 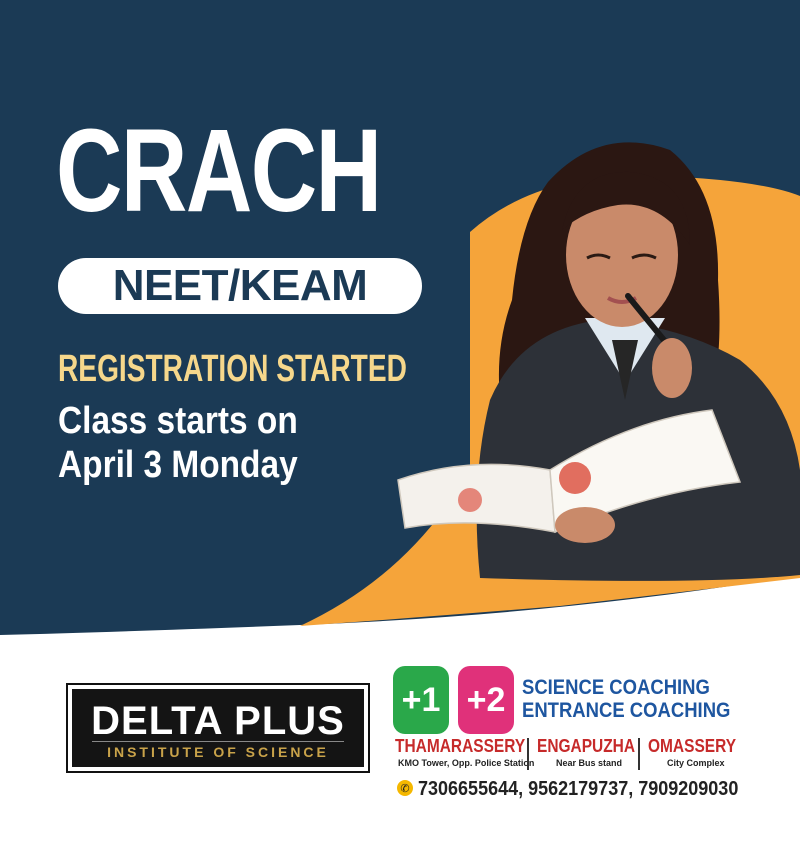 I want to click on exam-pill: NEET/KEAM, so click(x=240, y=286).